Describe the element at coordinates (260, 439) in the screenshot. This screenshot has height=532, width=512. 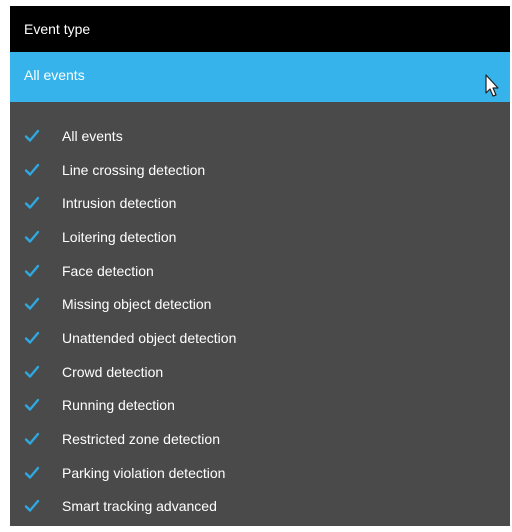
I see `event-option-item: Restricted zone detection` at that location.